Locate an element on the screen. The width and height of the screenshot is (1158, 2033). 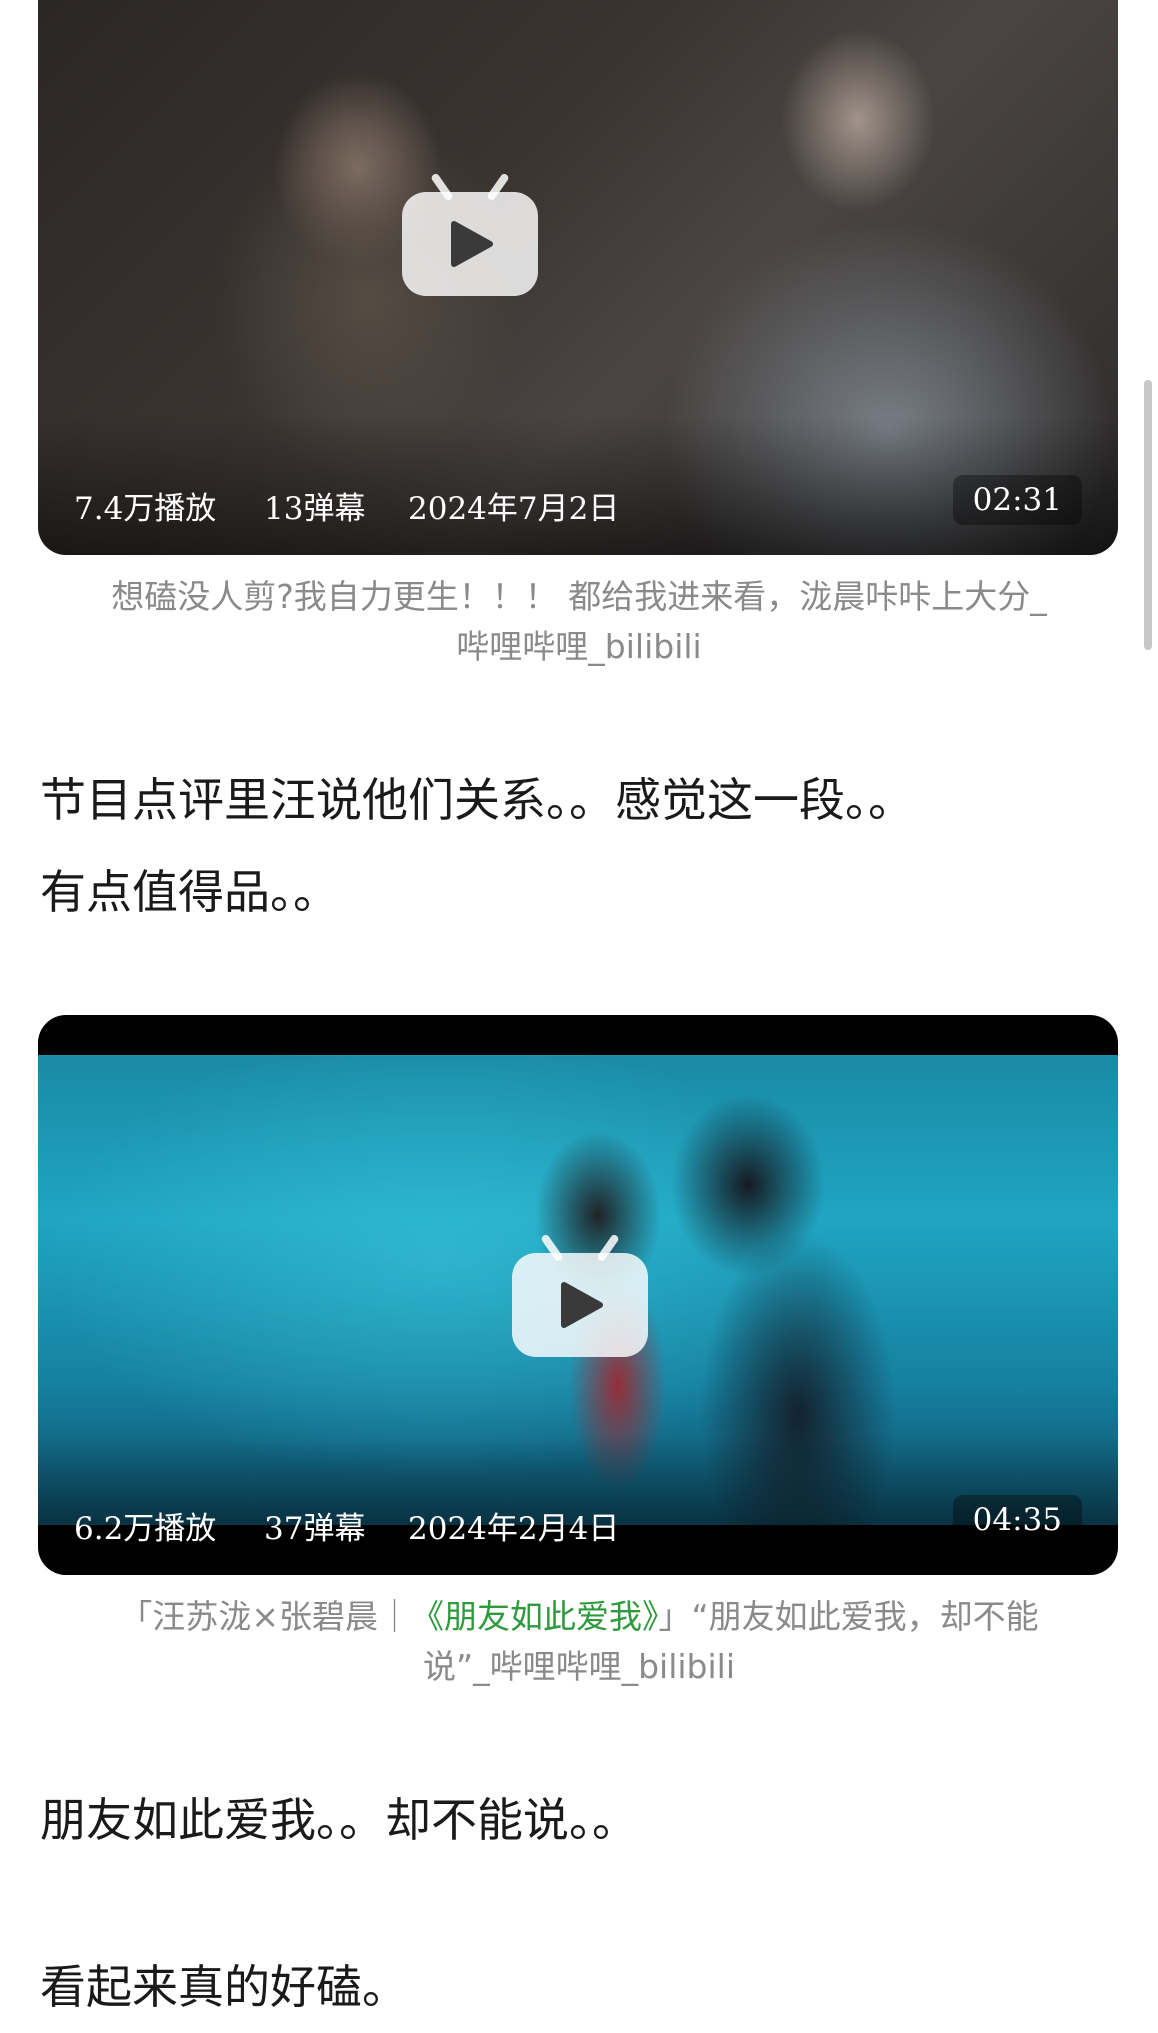
paragraph-2: 朋友如此爱我。。却不能说。。 is located at coordinates (580, 1820).